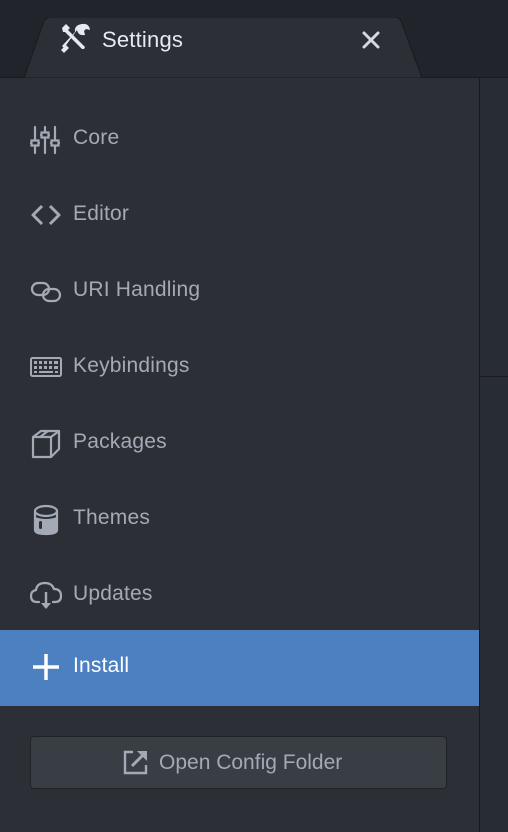 This screenshot has width=508, height=832. Describe the element at coordinates (494, 455) in the screenshot. I see `settings-content-panel` at that location.